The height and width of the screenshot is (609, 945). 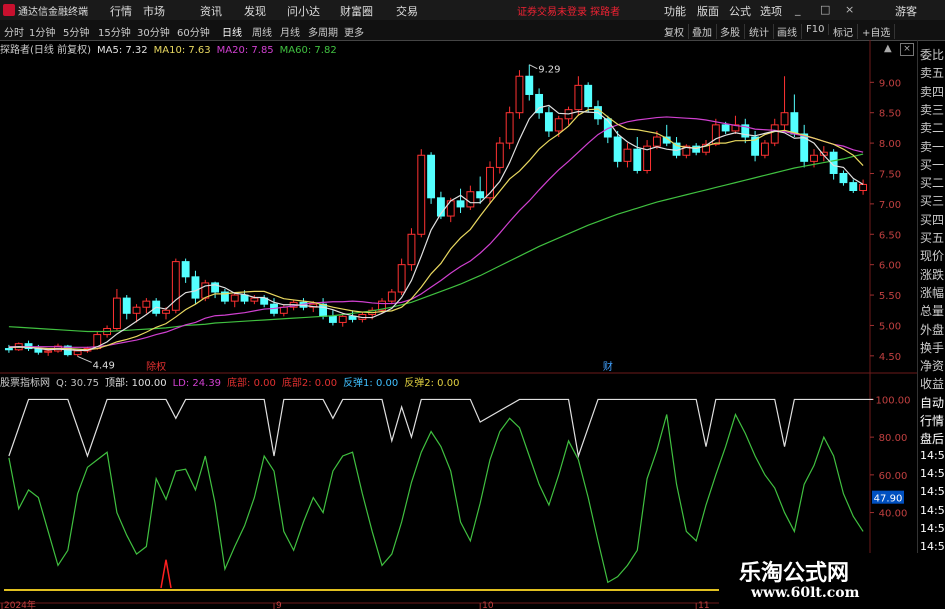 I want to click on period-tab-more: 更多, so click(x=354, y=31).